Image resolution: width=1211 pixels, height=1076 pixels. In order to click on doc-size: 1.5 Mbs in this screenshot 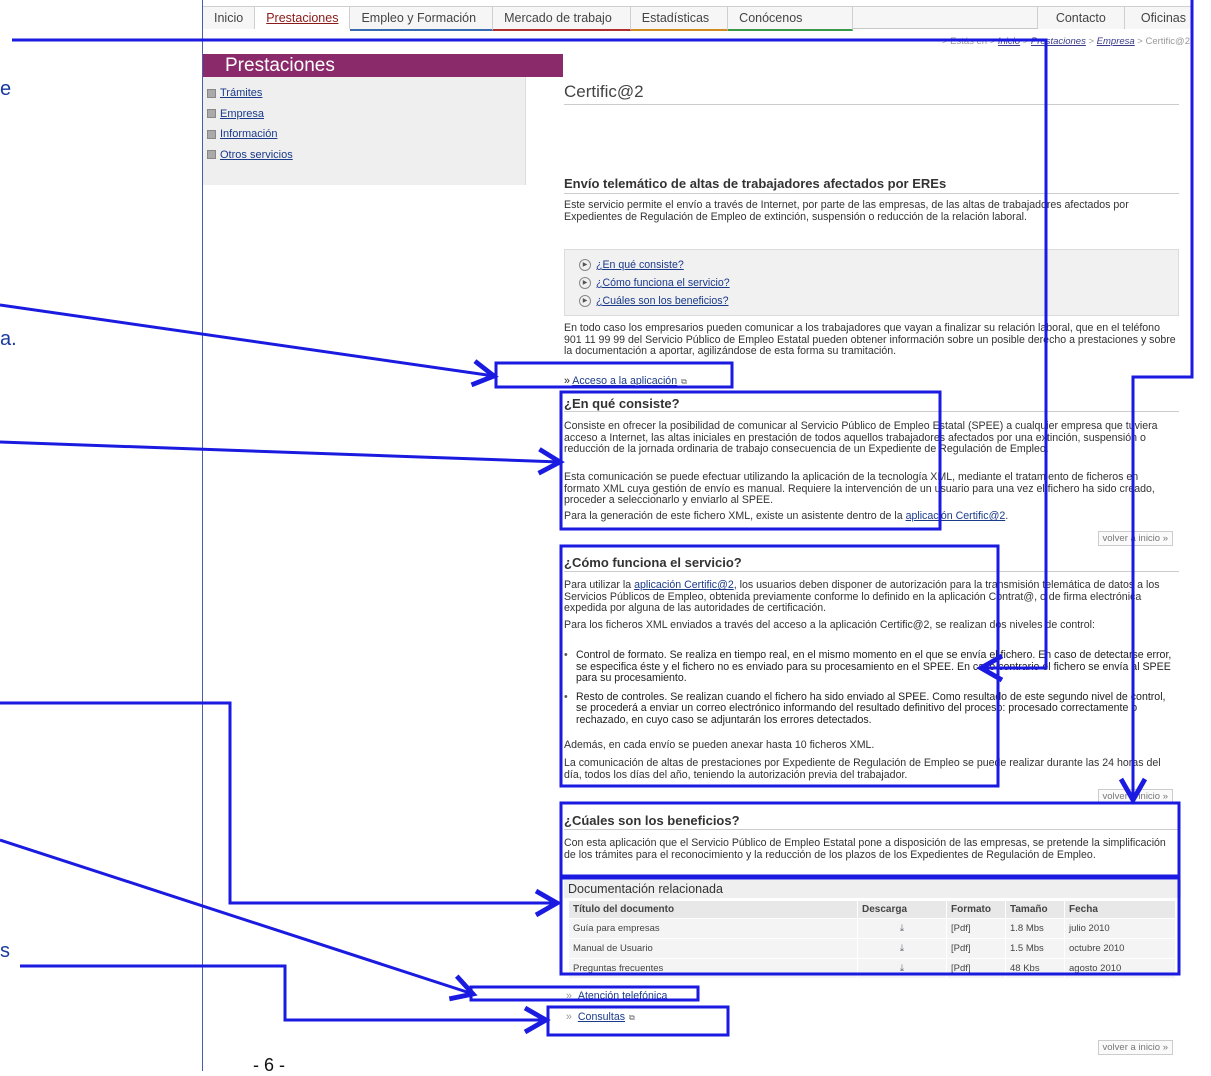, I will do `click(1035, 948)`.